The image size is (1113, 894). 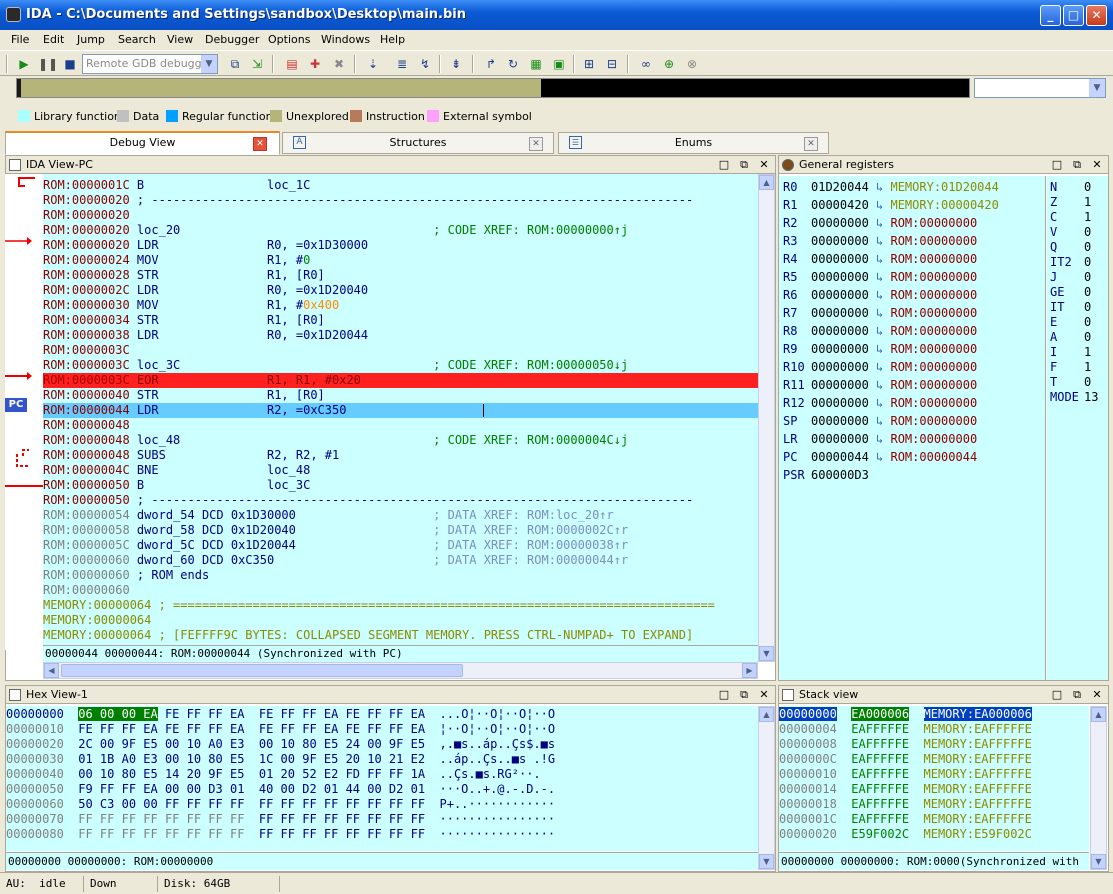 What do you see at coordinates (91, 39) in the screenshot?
I see `menu-jump: Jump` at bounding box center [91, 39].